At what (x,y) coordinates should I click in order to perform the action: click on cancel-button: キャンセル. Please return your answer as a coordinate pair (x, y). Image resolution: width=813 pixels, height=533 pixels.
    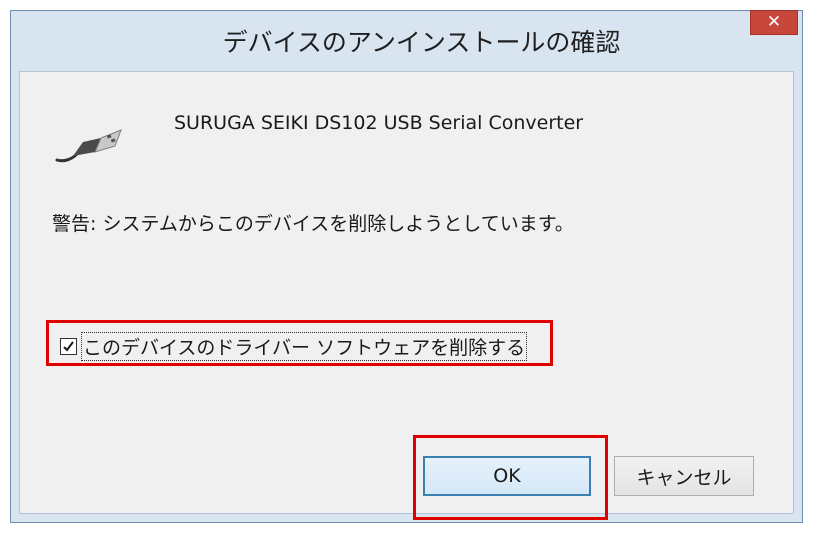
    Looking at the image, I should click on (684, 476).